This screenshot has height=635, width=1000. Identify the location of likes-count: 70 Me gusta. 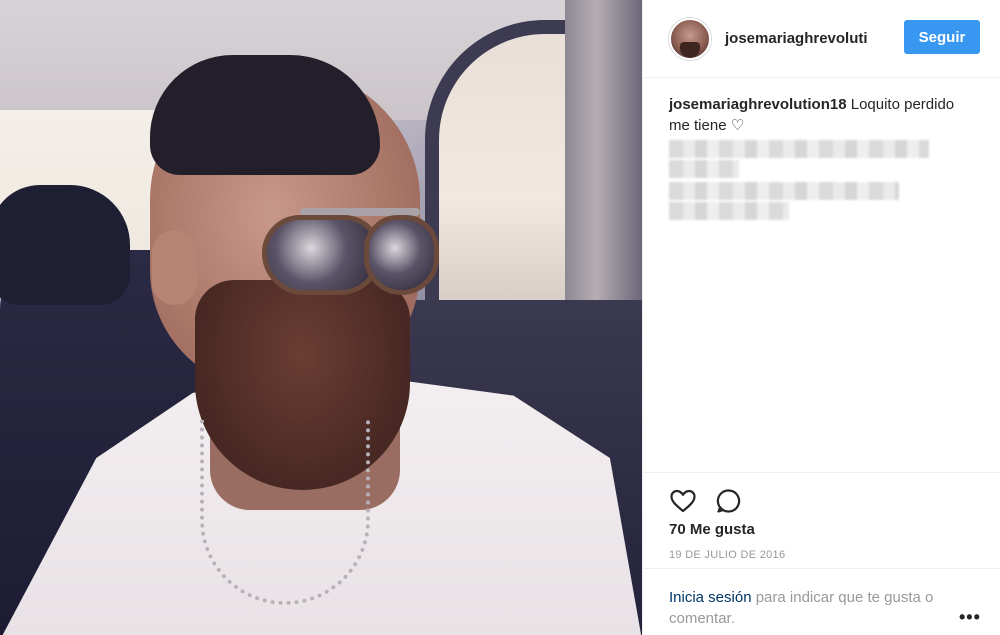
(712, 529).